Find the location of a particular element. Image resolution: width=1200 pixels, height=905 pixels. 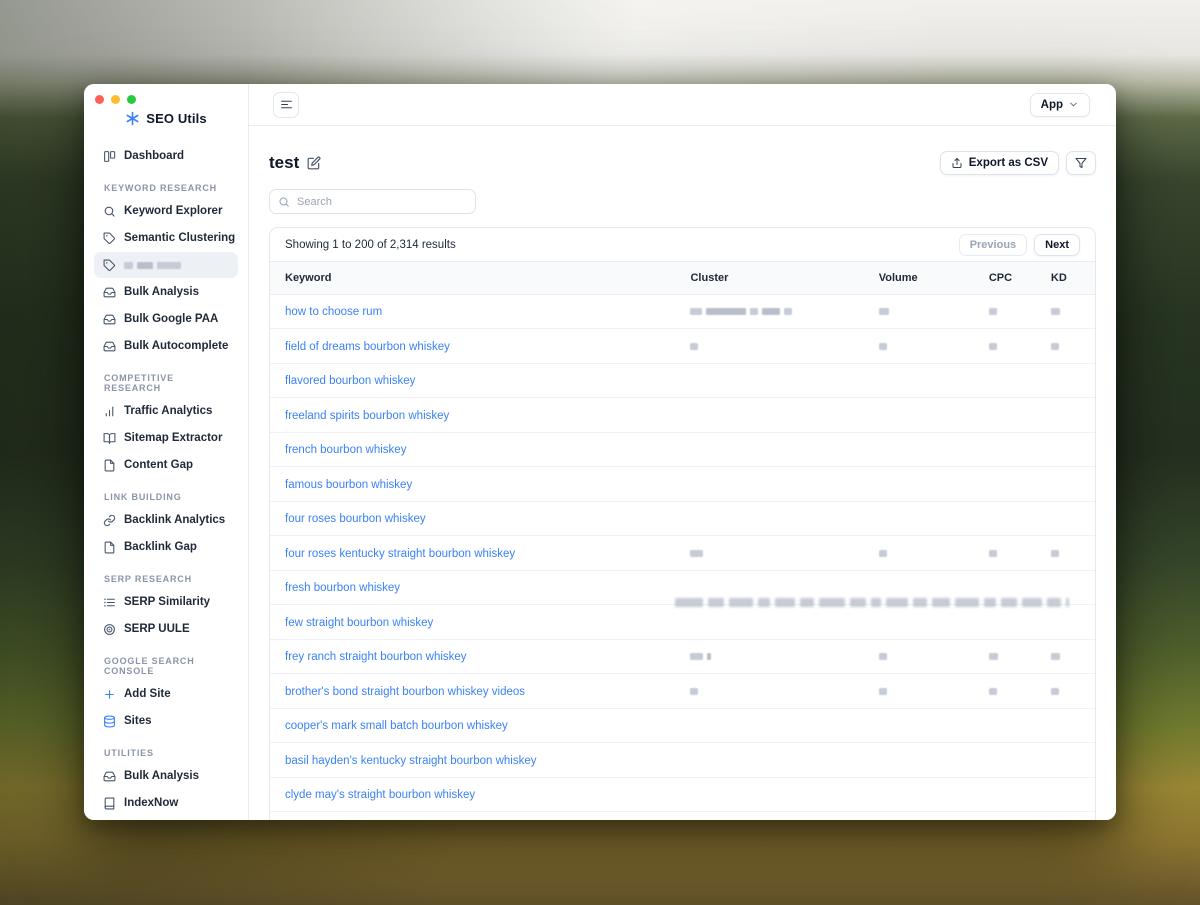

list-icon is located at coordinates (109, 602).